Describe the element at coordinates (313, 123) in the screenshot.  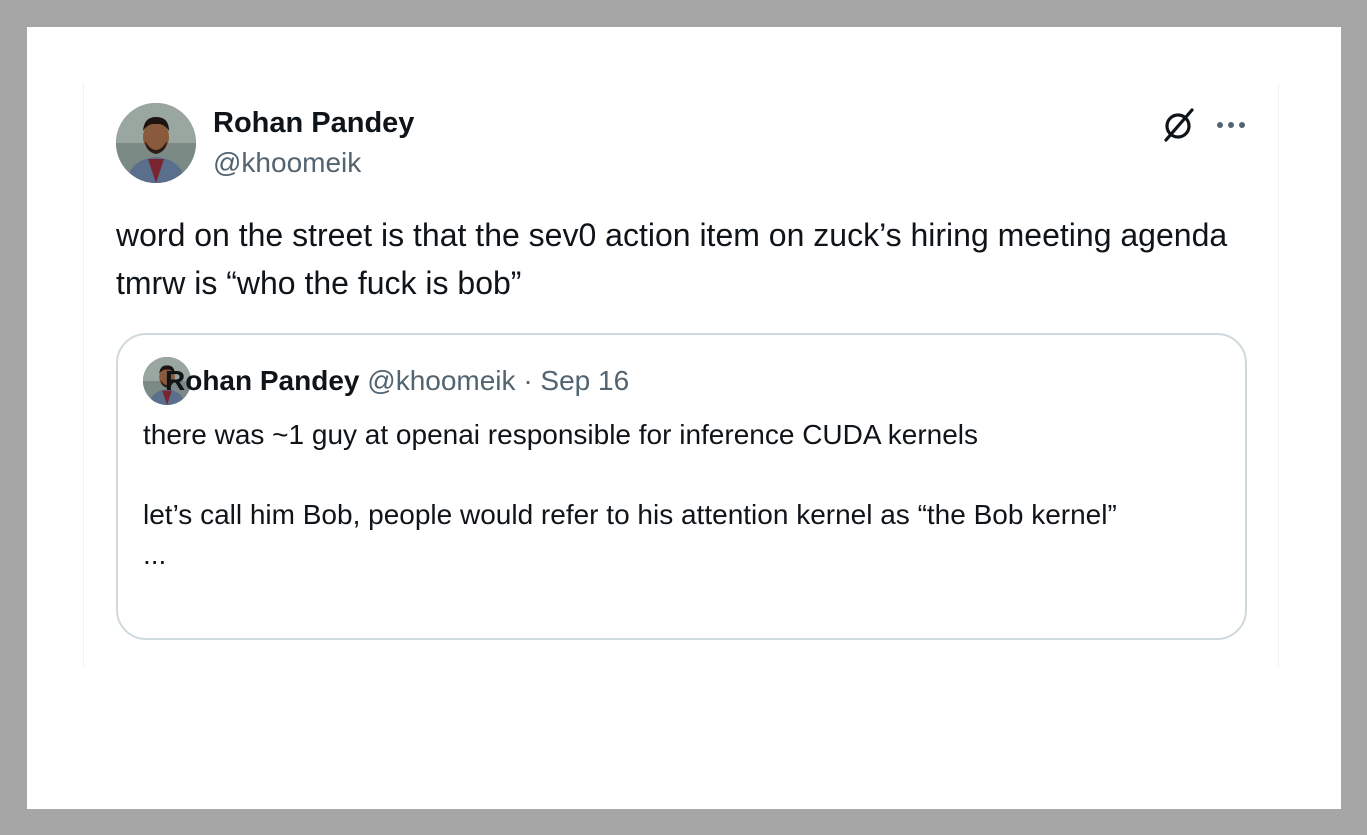
I see `author-name: Rohan Pandey` at that location.